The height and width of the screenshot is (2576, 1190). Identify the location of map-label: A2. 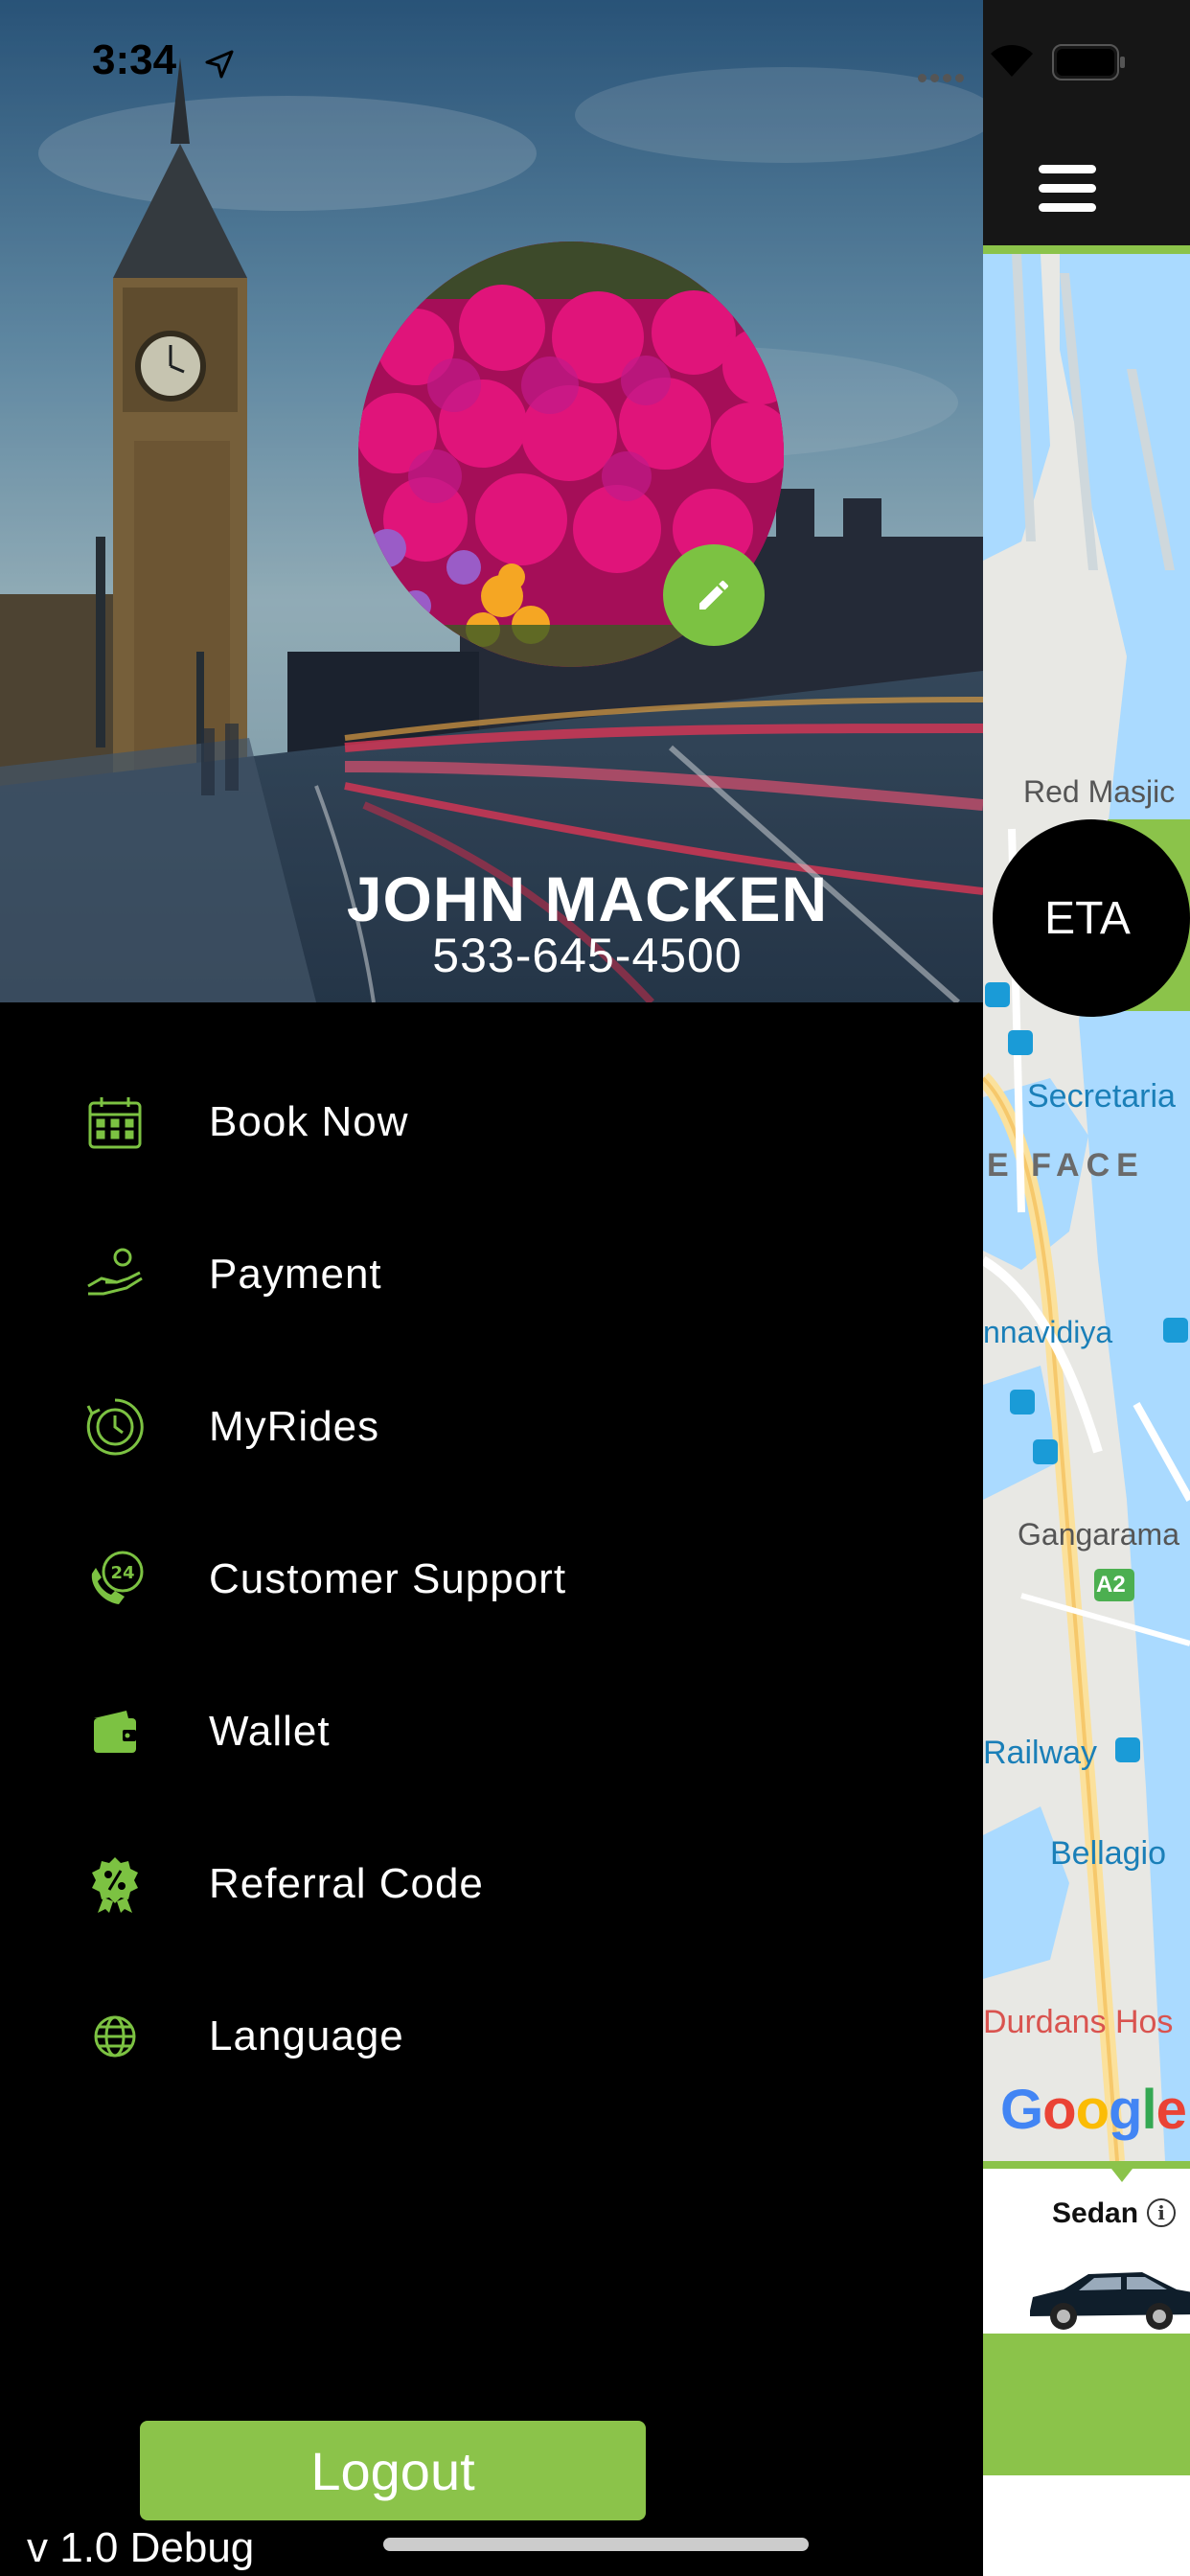
(1111, 1585).